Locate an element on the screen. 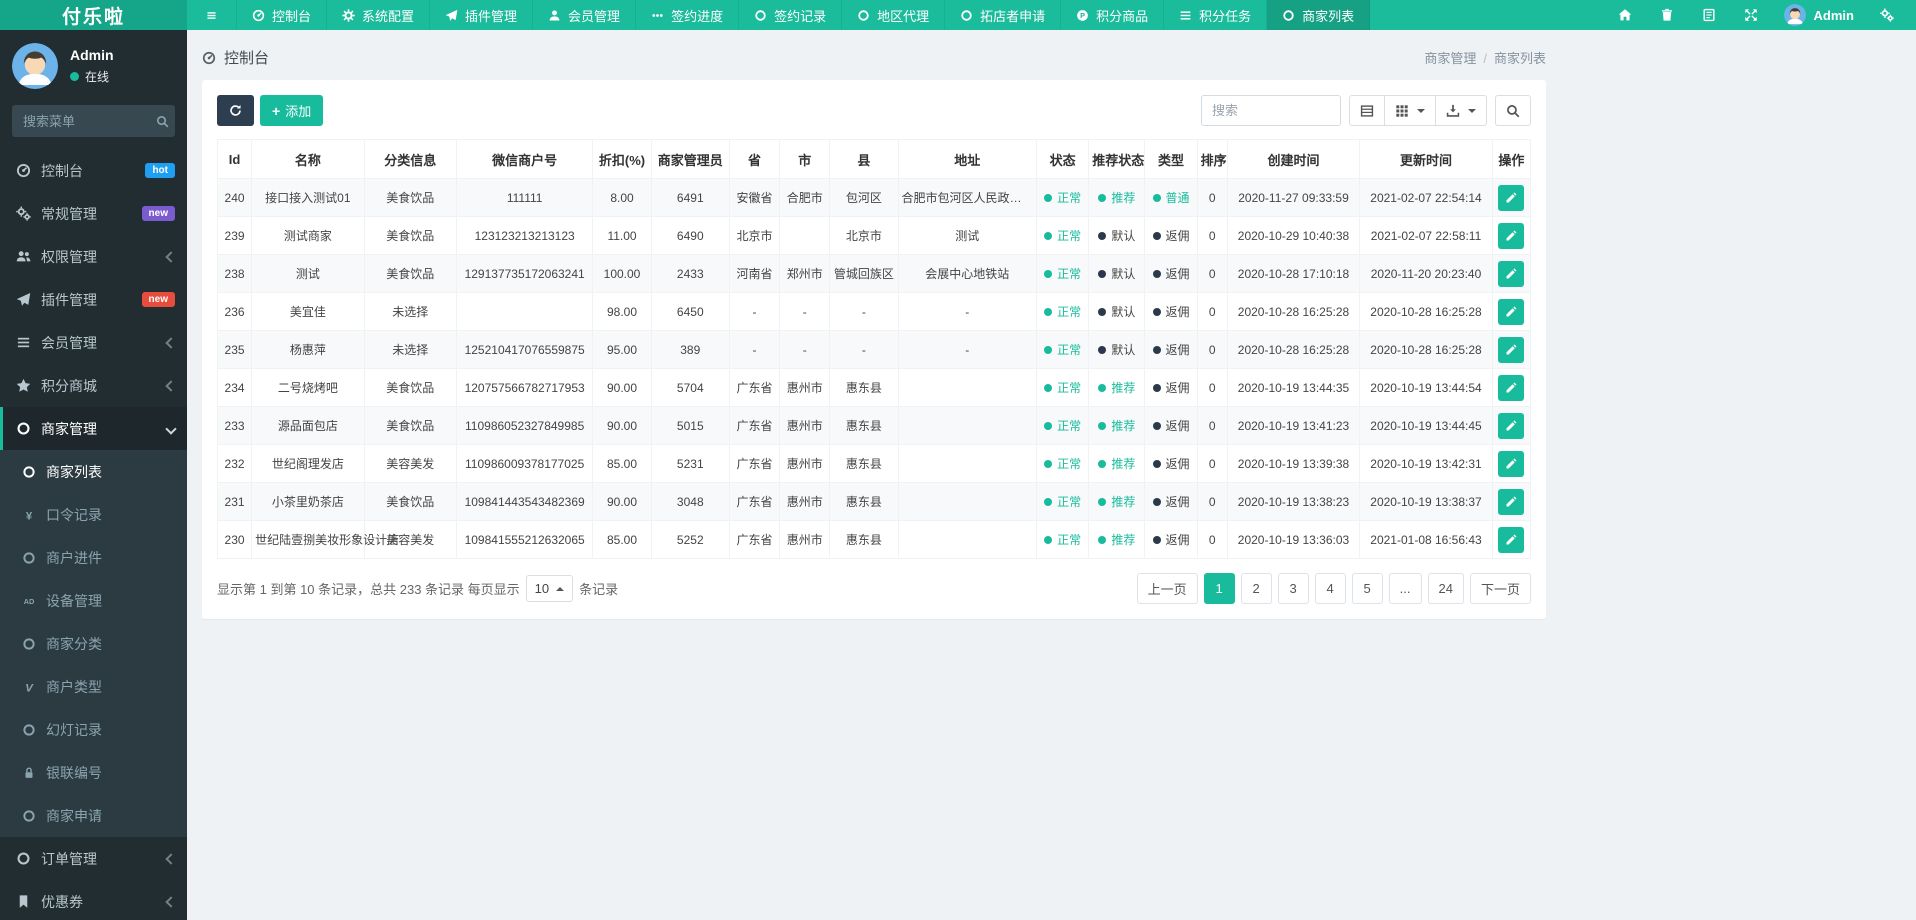 This screenshot has height=920, width=1916. page-button: 5 is located at coordinates (1367, 588).